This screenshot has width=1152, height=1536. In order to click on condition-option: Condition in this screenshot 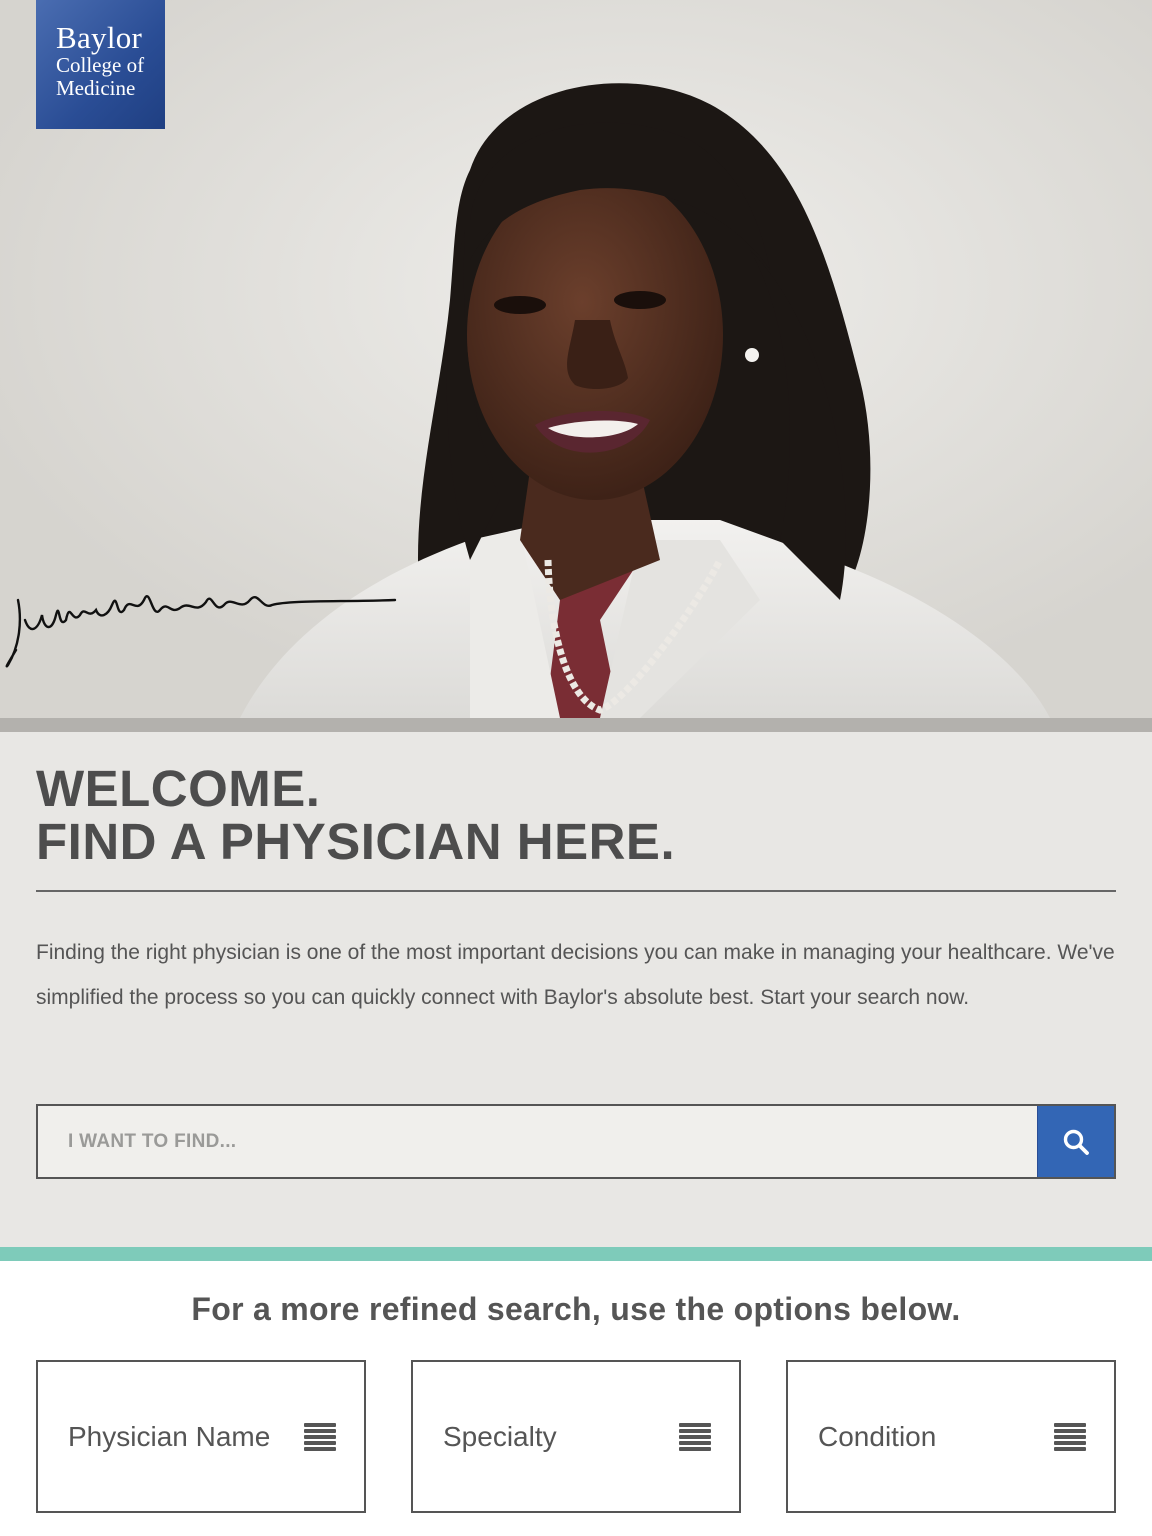, I will do `click(951, 1436)`.